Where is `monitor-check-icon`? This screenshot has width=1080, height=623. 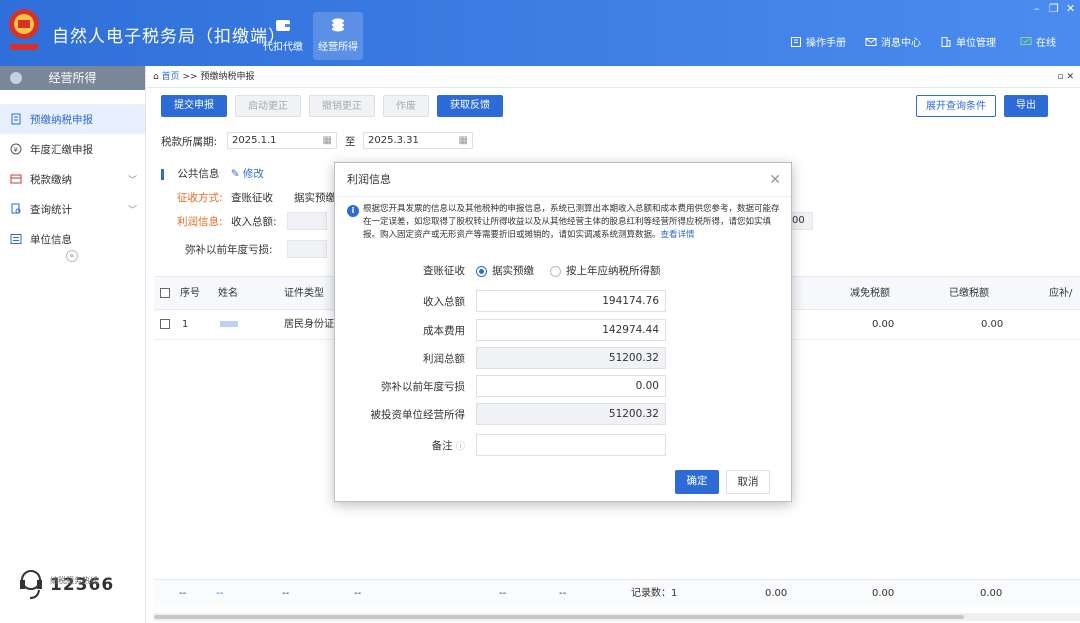
monitor-check-icon is located at coordinates (1026, 40).